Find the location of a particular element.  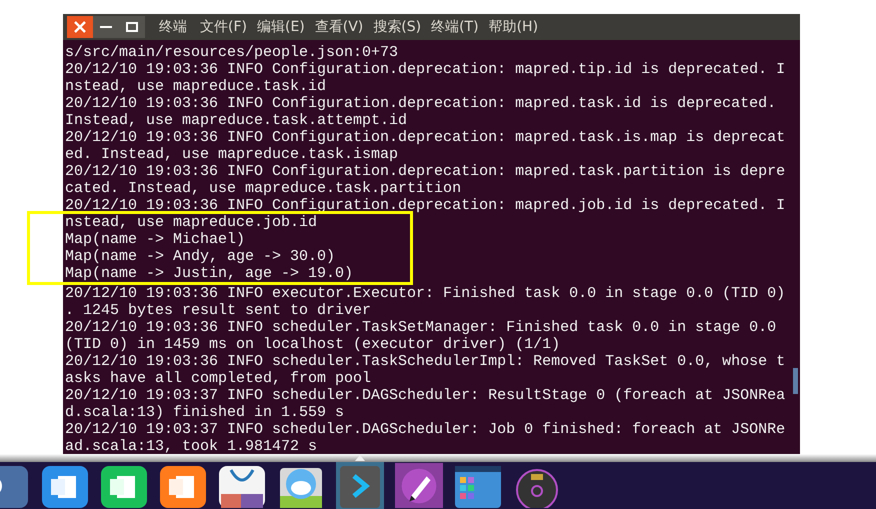

terminal-line: 20/12/10 19:03:36 INFO Configuration.deprecation: mapred.task.id is deprecated. is located at coordinates (421, 103).